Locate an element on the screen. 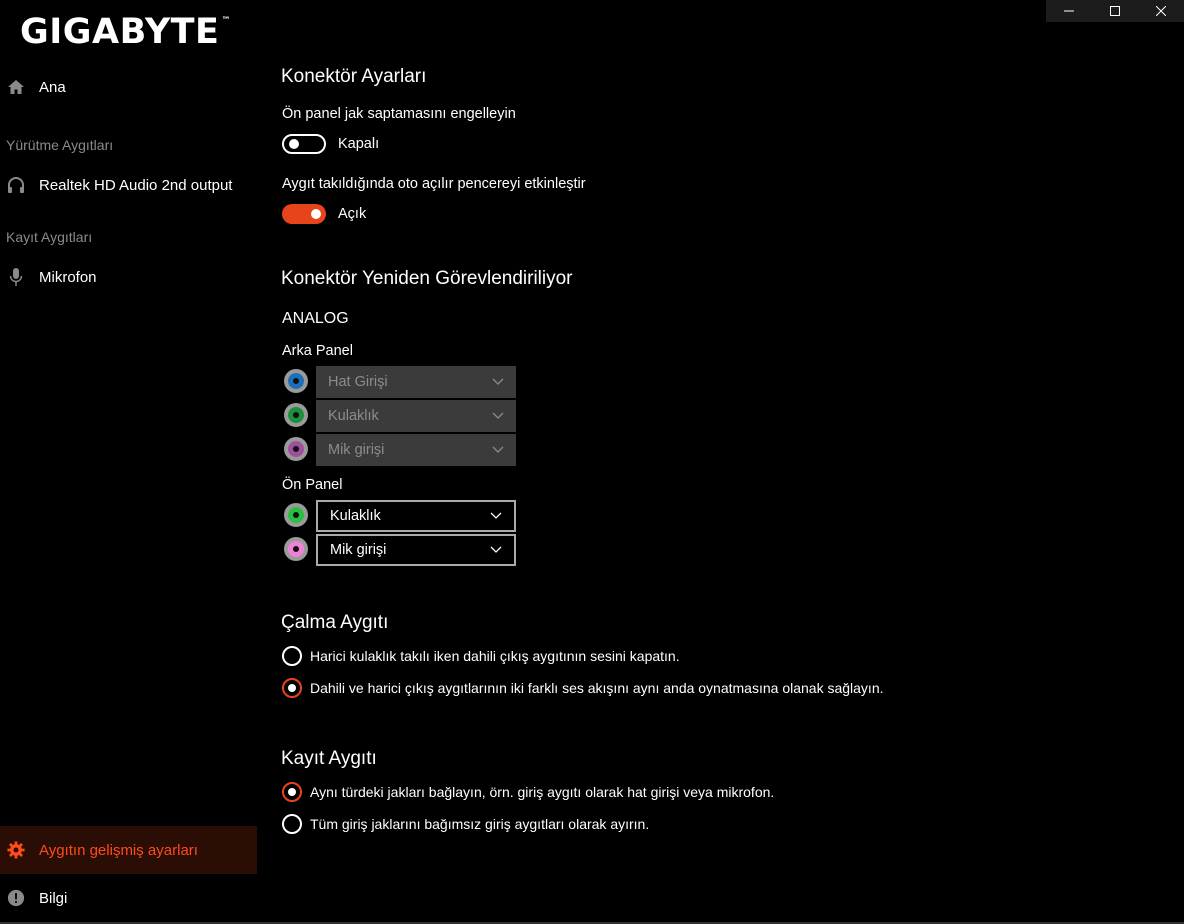 Image resolution: width=1184 pixels, height=924 pixels. rear-jack-green is located at coordinates (296, 415).